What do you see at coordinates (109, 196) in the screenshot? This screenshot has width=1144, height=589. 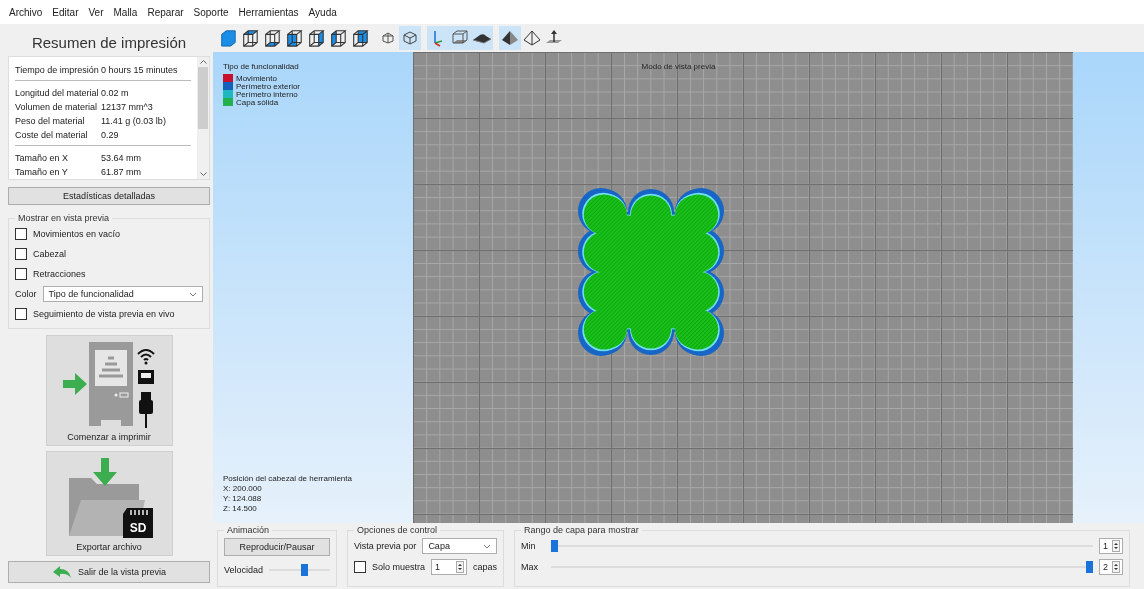 I see `details-button: Estadísticas detalladas` at bounding box center [109, 196].